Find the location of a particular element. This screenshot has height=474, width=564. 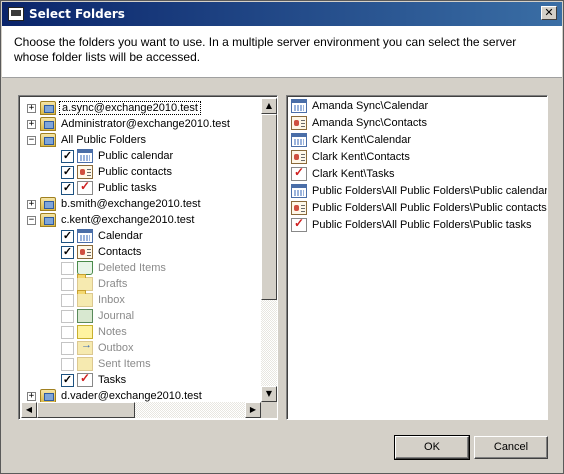

drafts-icon is located at coordinates (85, 282).